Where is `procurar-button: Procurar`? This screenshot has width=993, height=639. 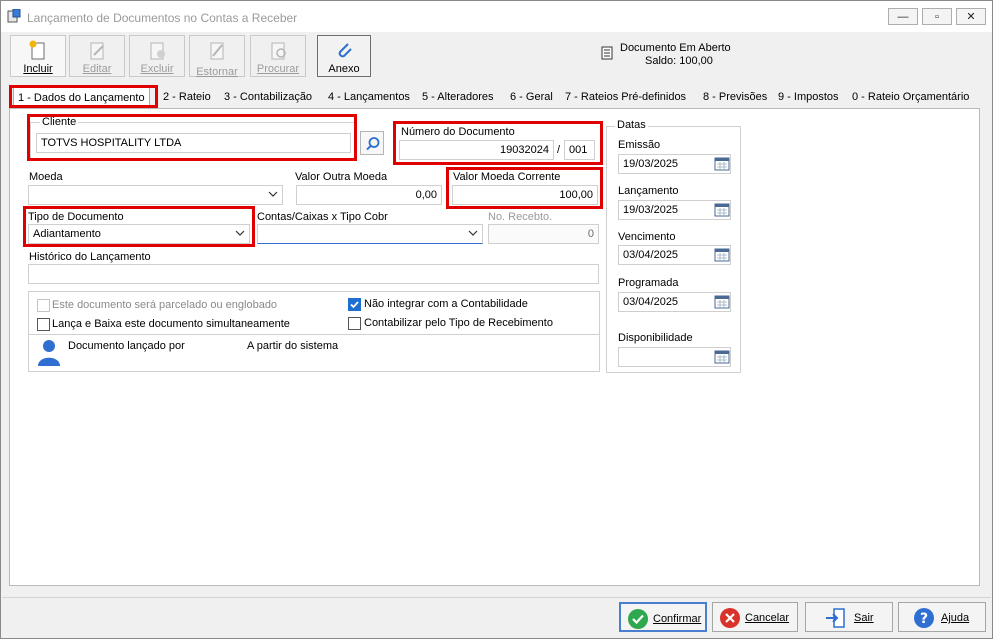 procurar-button: Procurar is located at coordinates (278, 56).